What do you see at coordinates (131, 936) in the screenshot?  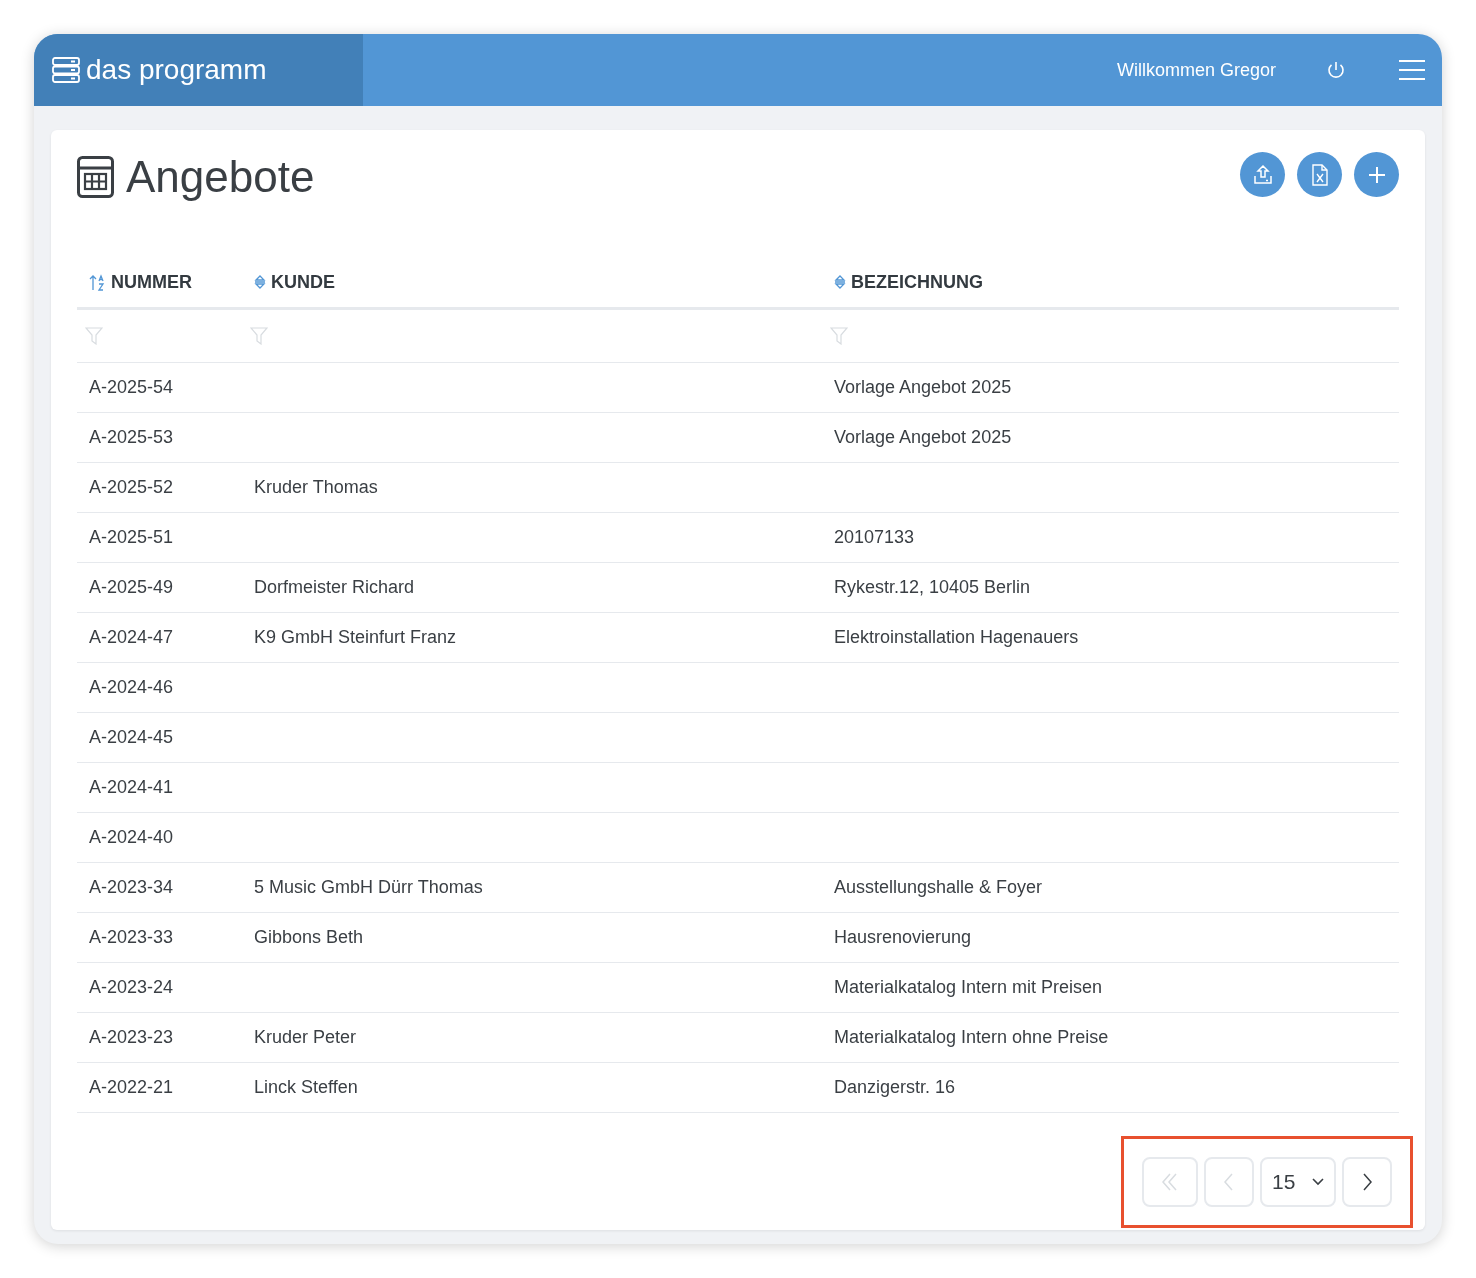 I see `table-cell: A-2023-33` at bounding box center [131, 936].